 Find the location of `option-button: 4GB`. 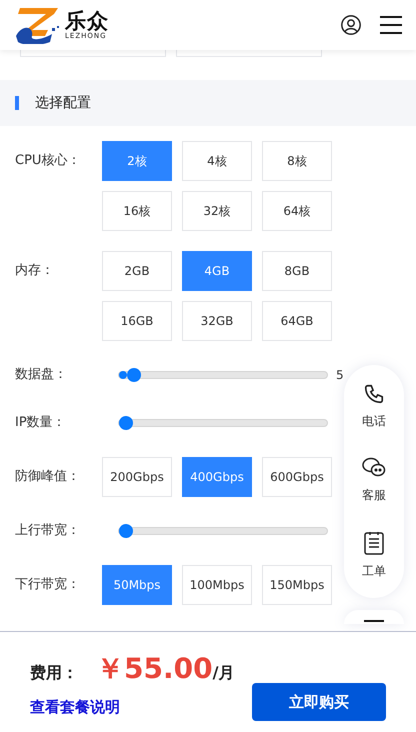

option-button: 4GB is located at coordinates (217, 271).